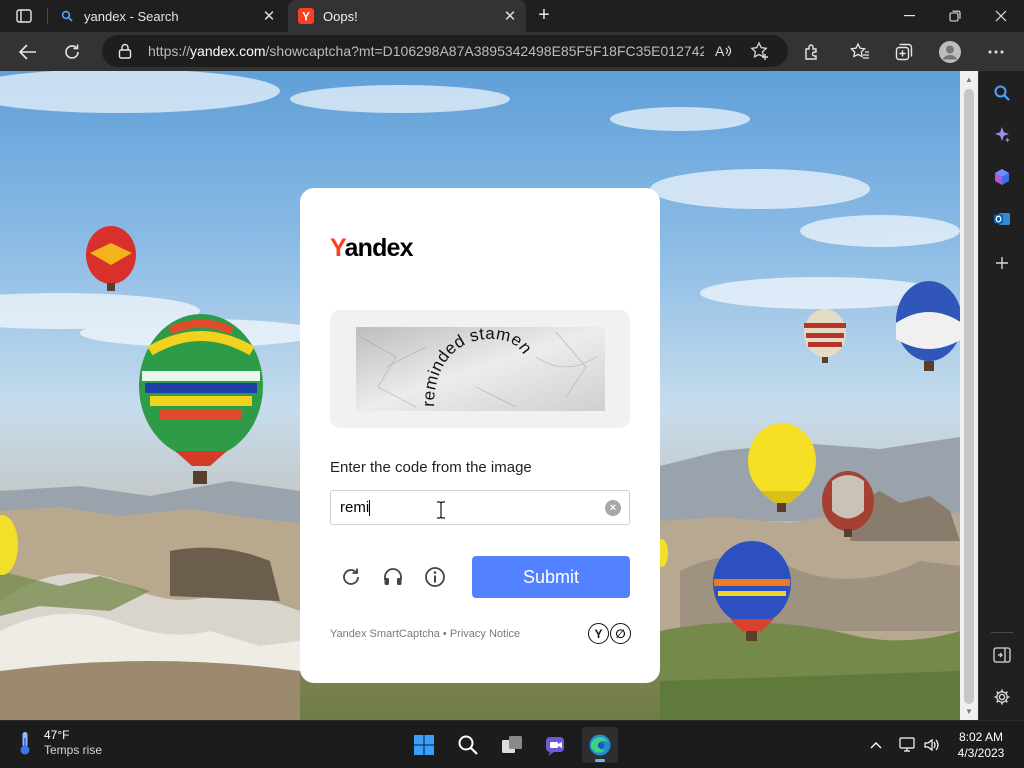  I want to click on logo-text: andex, so click(379, 248).